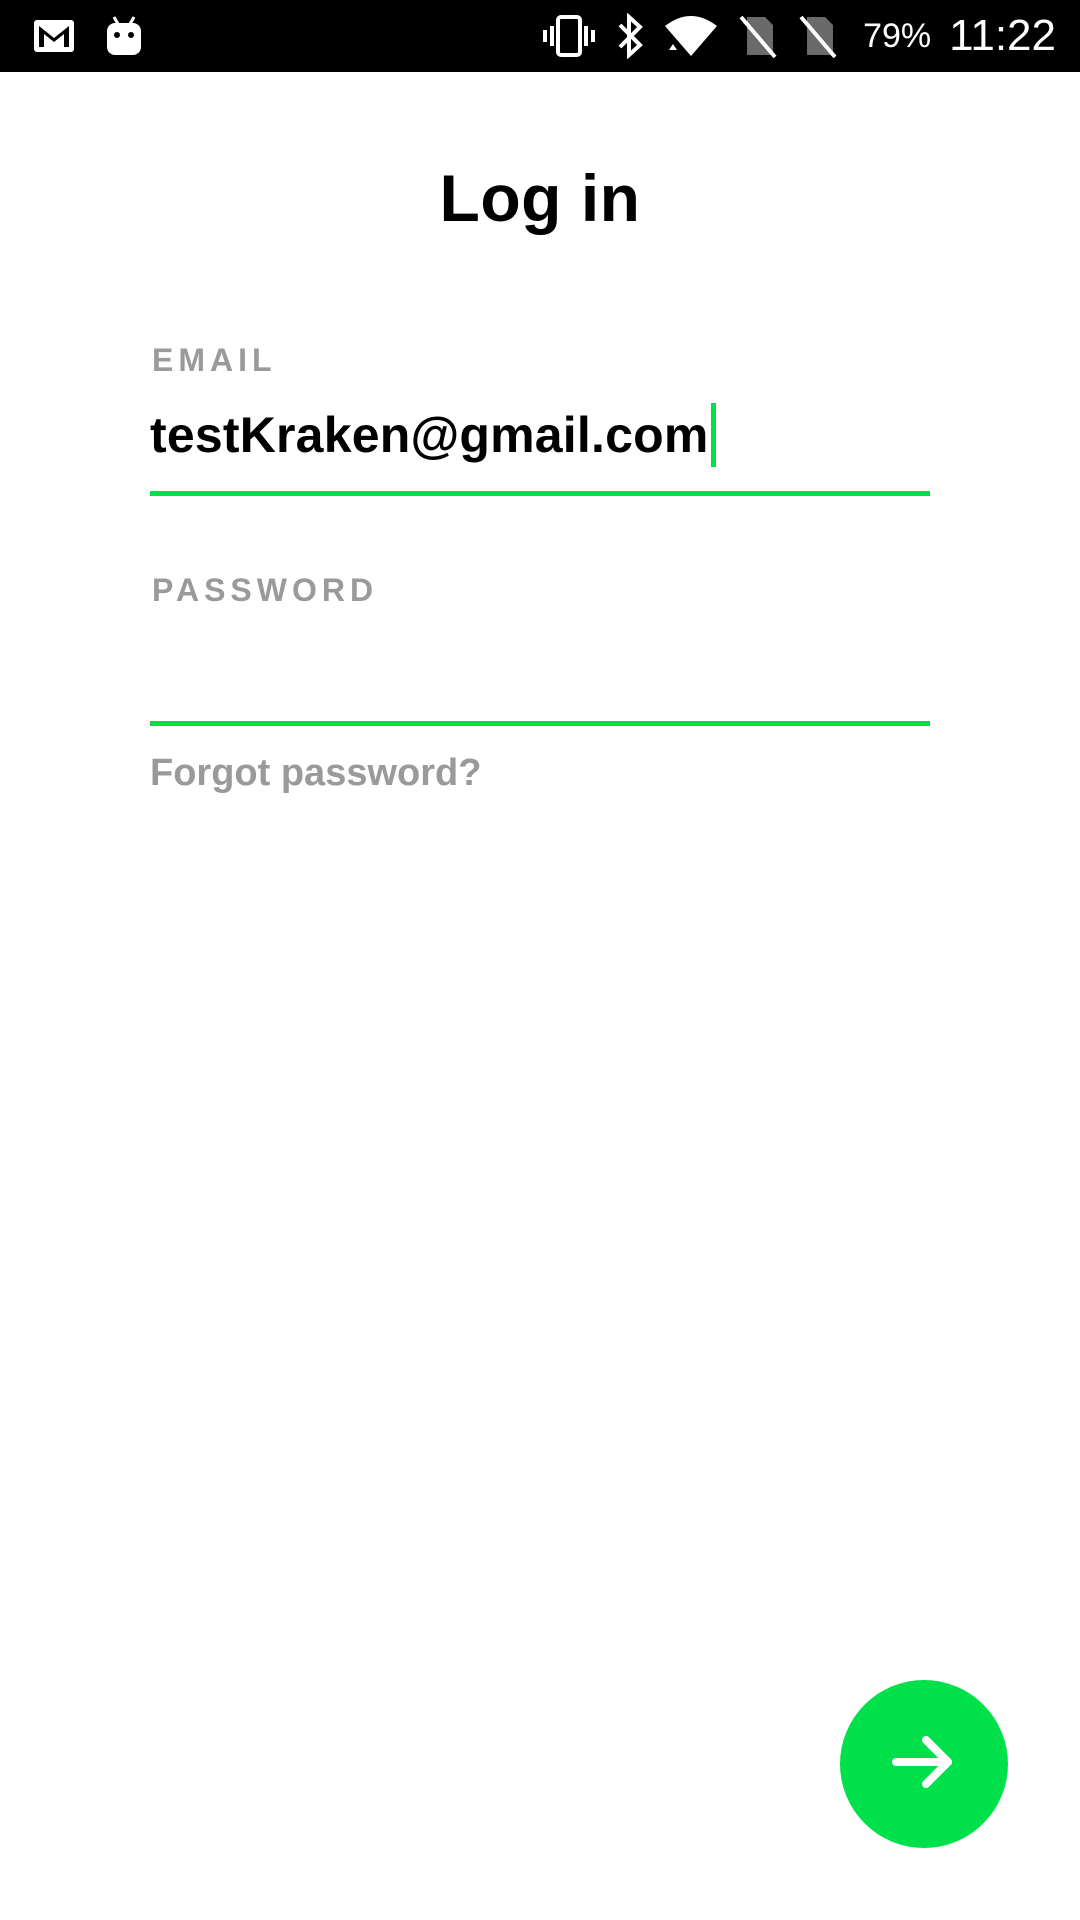 The width and height of the screenshot is (1080, 1920). I want to click on next-button, so click(924, 1764).